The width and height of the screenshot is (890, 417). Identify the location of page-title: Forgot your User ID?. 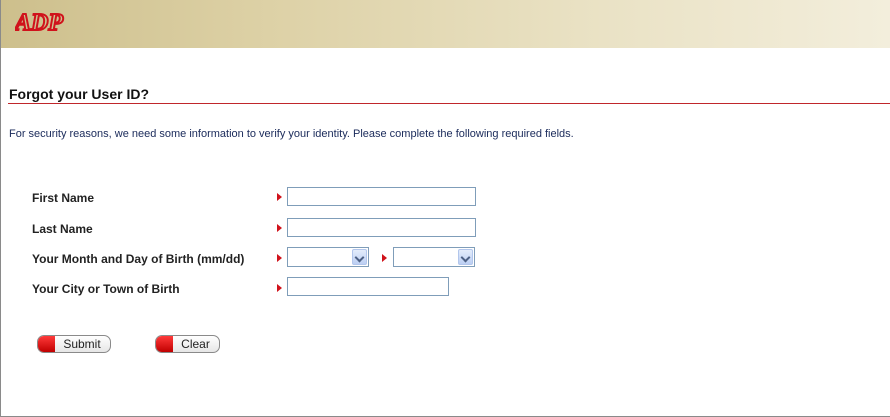
(79, 94).